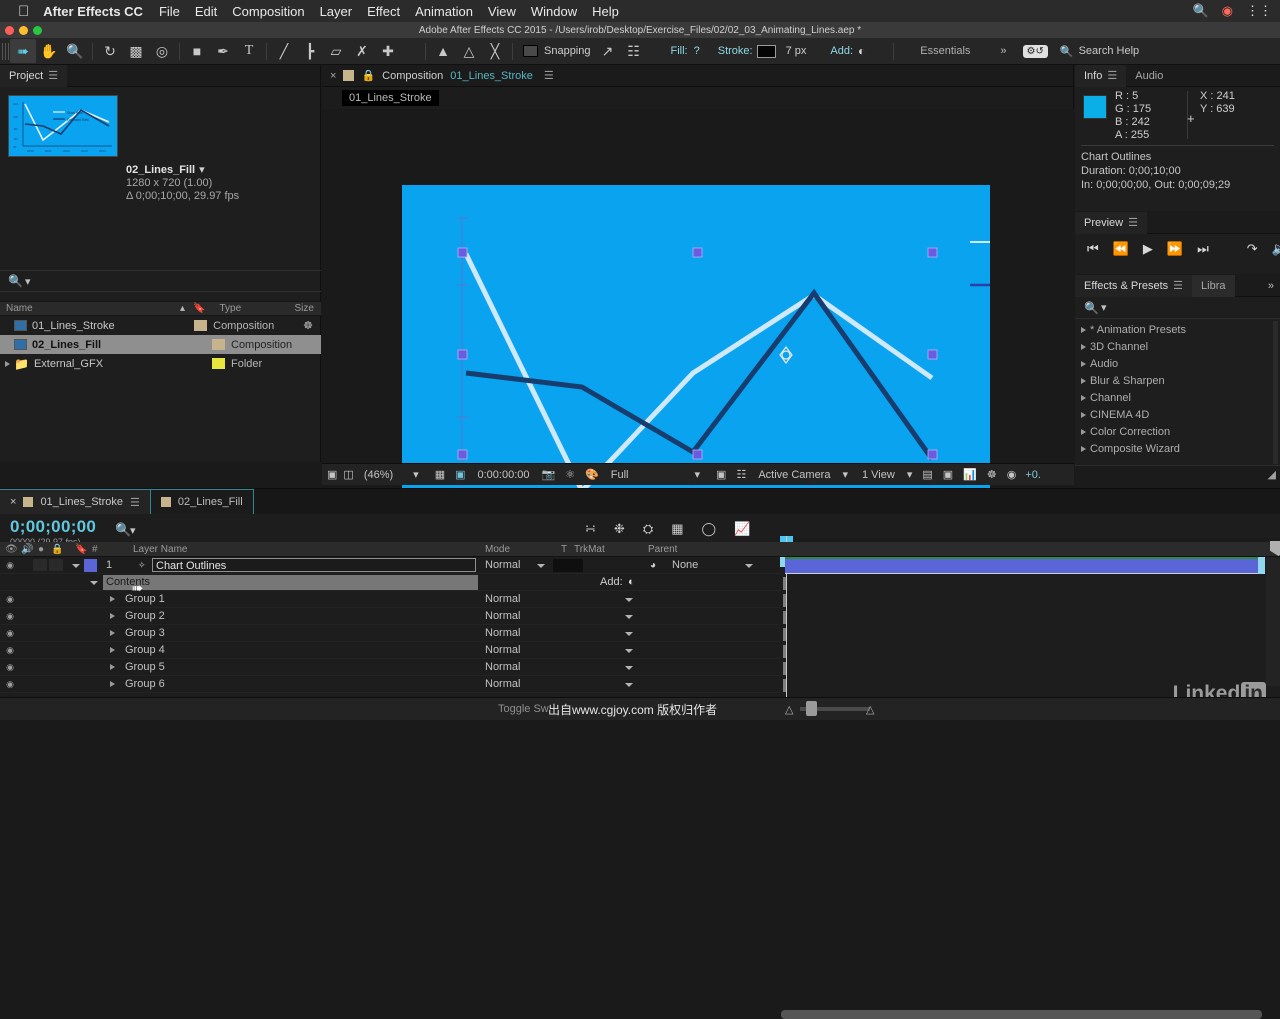  I want to click on project-search-field: 🔍 ▾, so click(160, 281).